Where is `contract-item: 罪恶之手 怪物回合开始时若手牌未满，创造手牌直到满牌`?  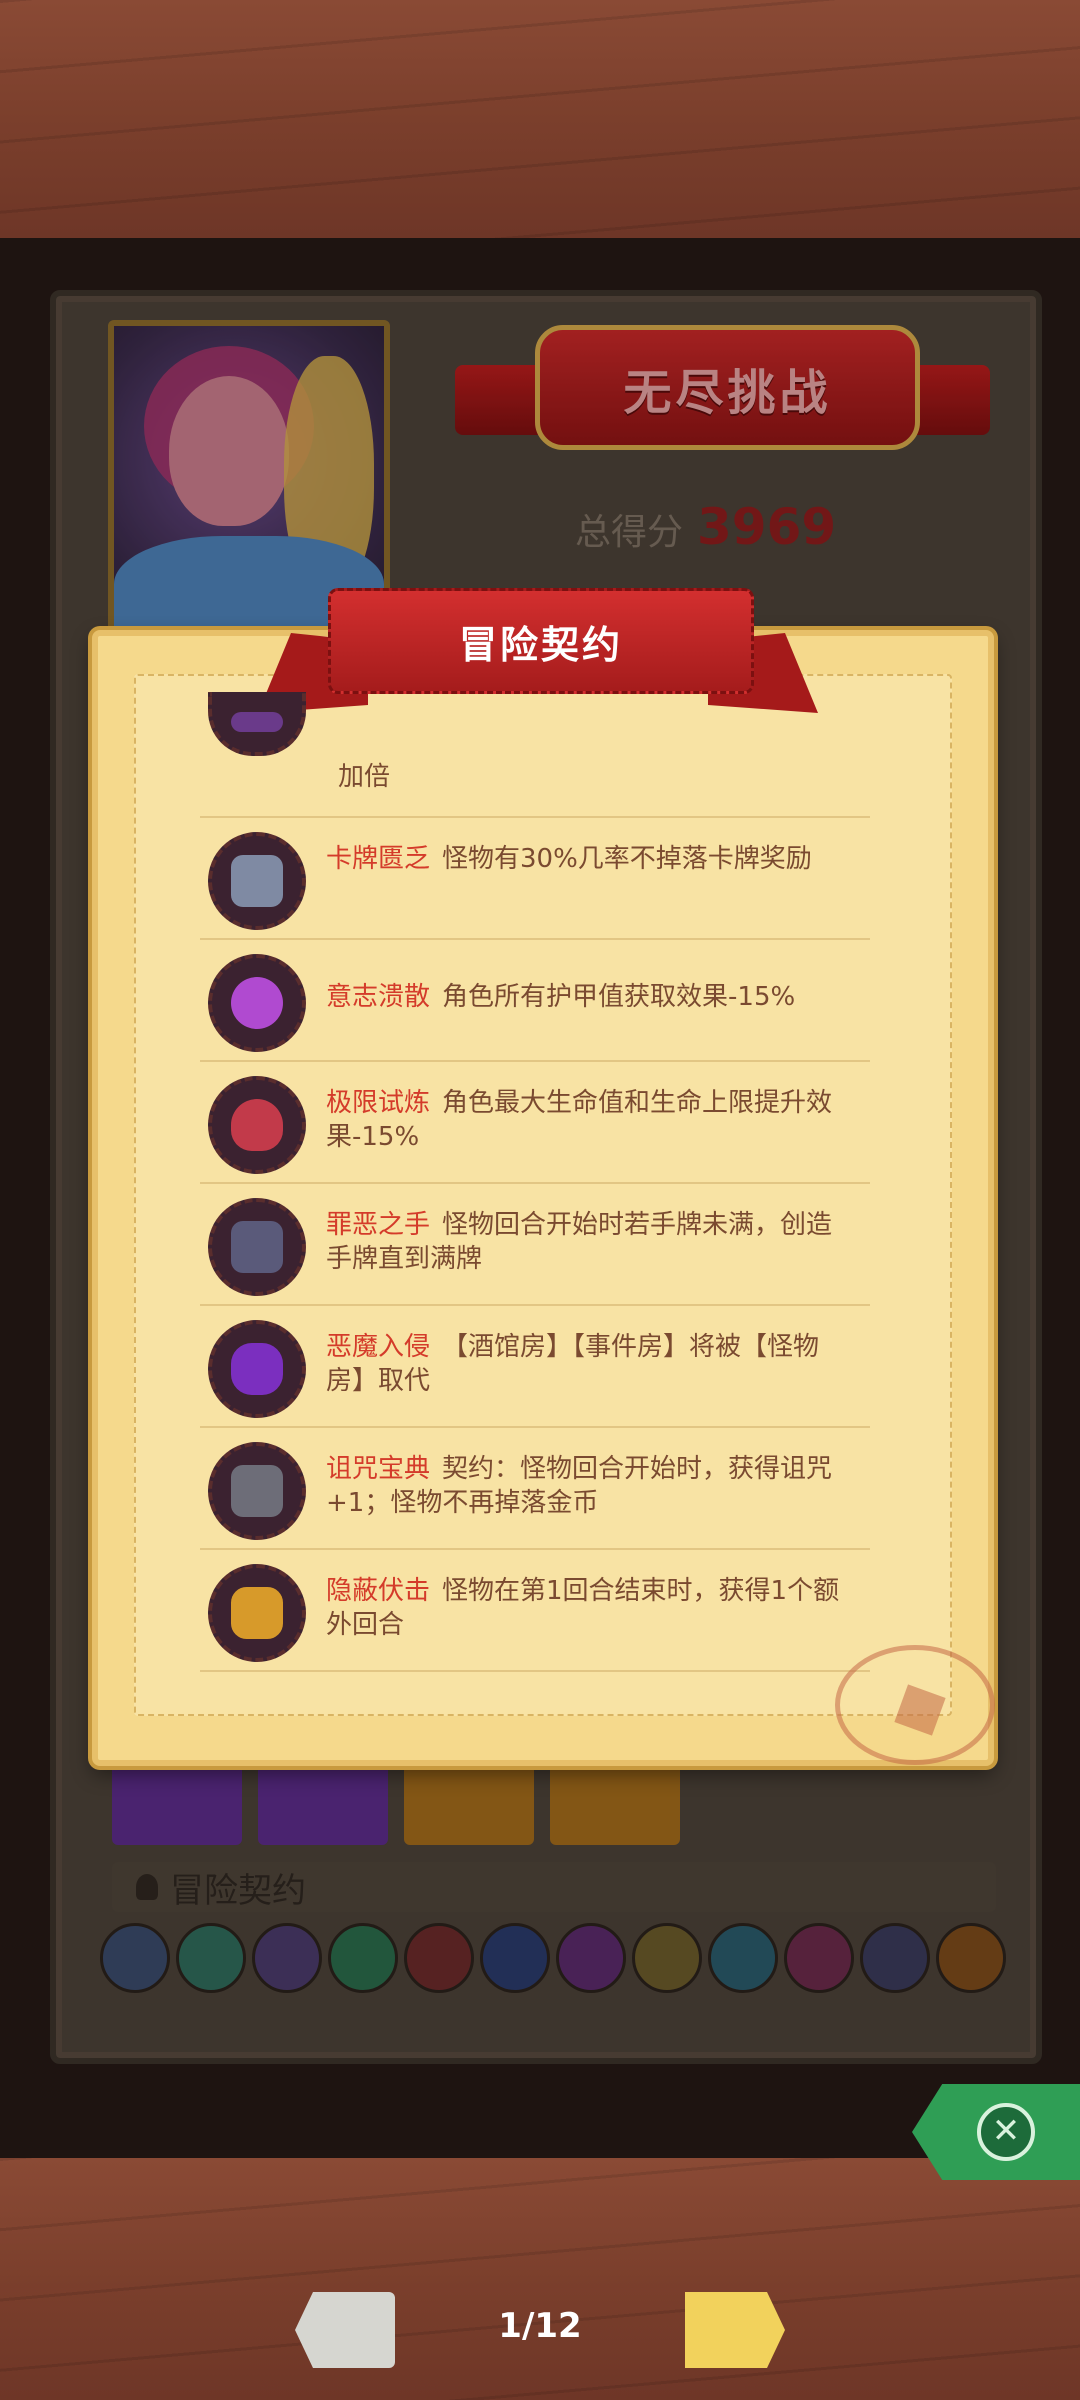
contract-item: 罪恶之手 怪物回合开始时若手牌未满，创造手牌直到满牌 is located at coordinates (535, 1244).